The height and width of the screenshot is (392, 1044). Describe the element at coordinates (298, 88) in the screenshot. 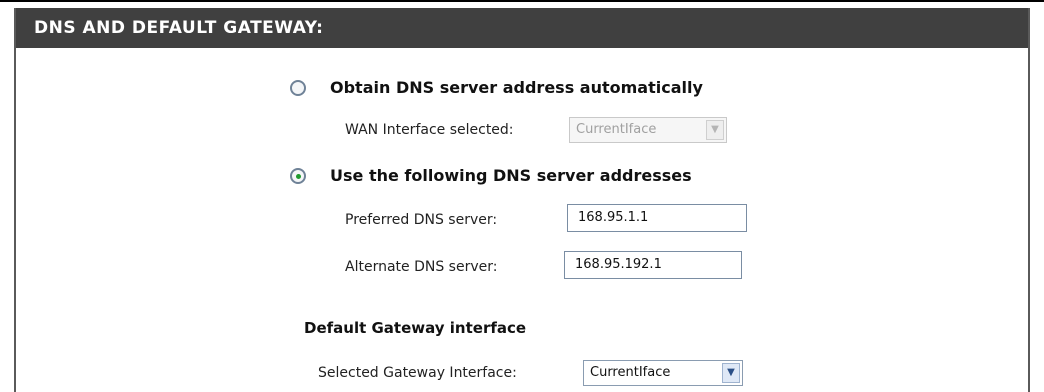

I see `dns-auto-radio` at that location.